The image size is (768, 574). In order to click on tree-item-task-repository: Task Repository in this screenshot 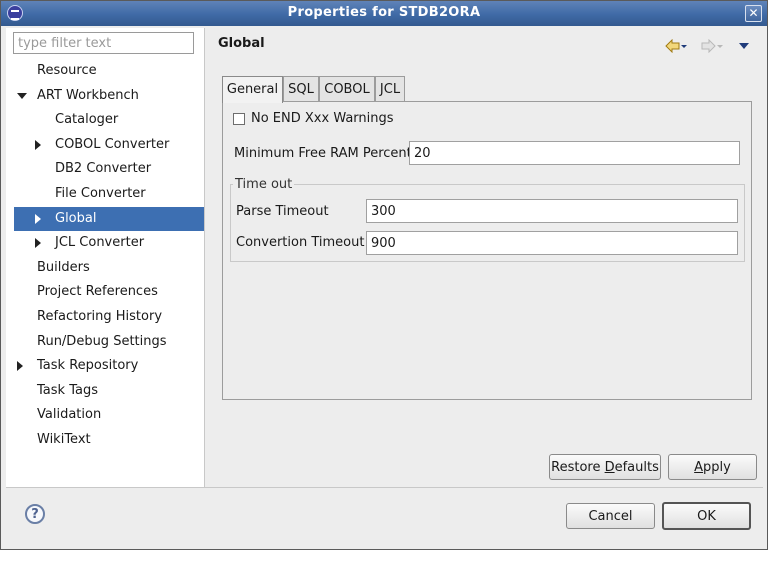, I will do `click(105, 366)`.